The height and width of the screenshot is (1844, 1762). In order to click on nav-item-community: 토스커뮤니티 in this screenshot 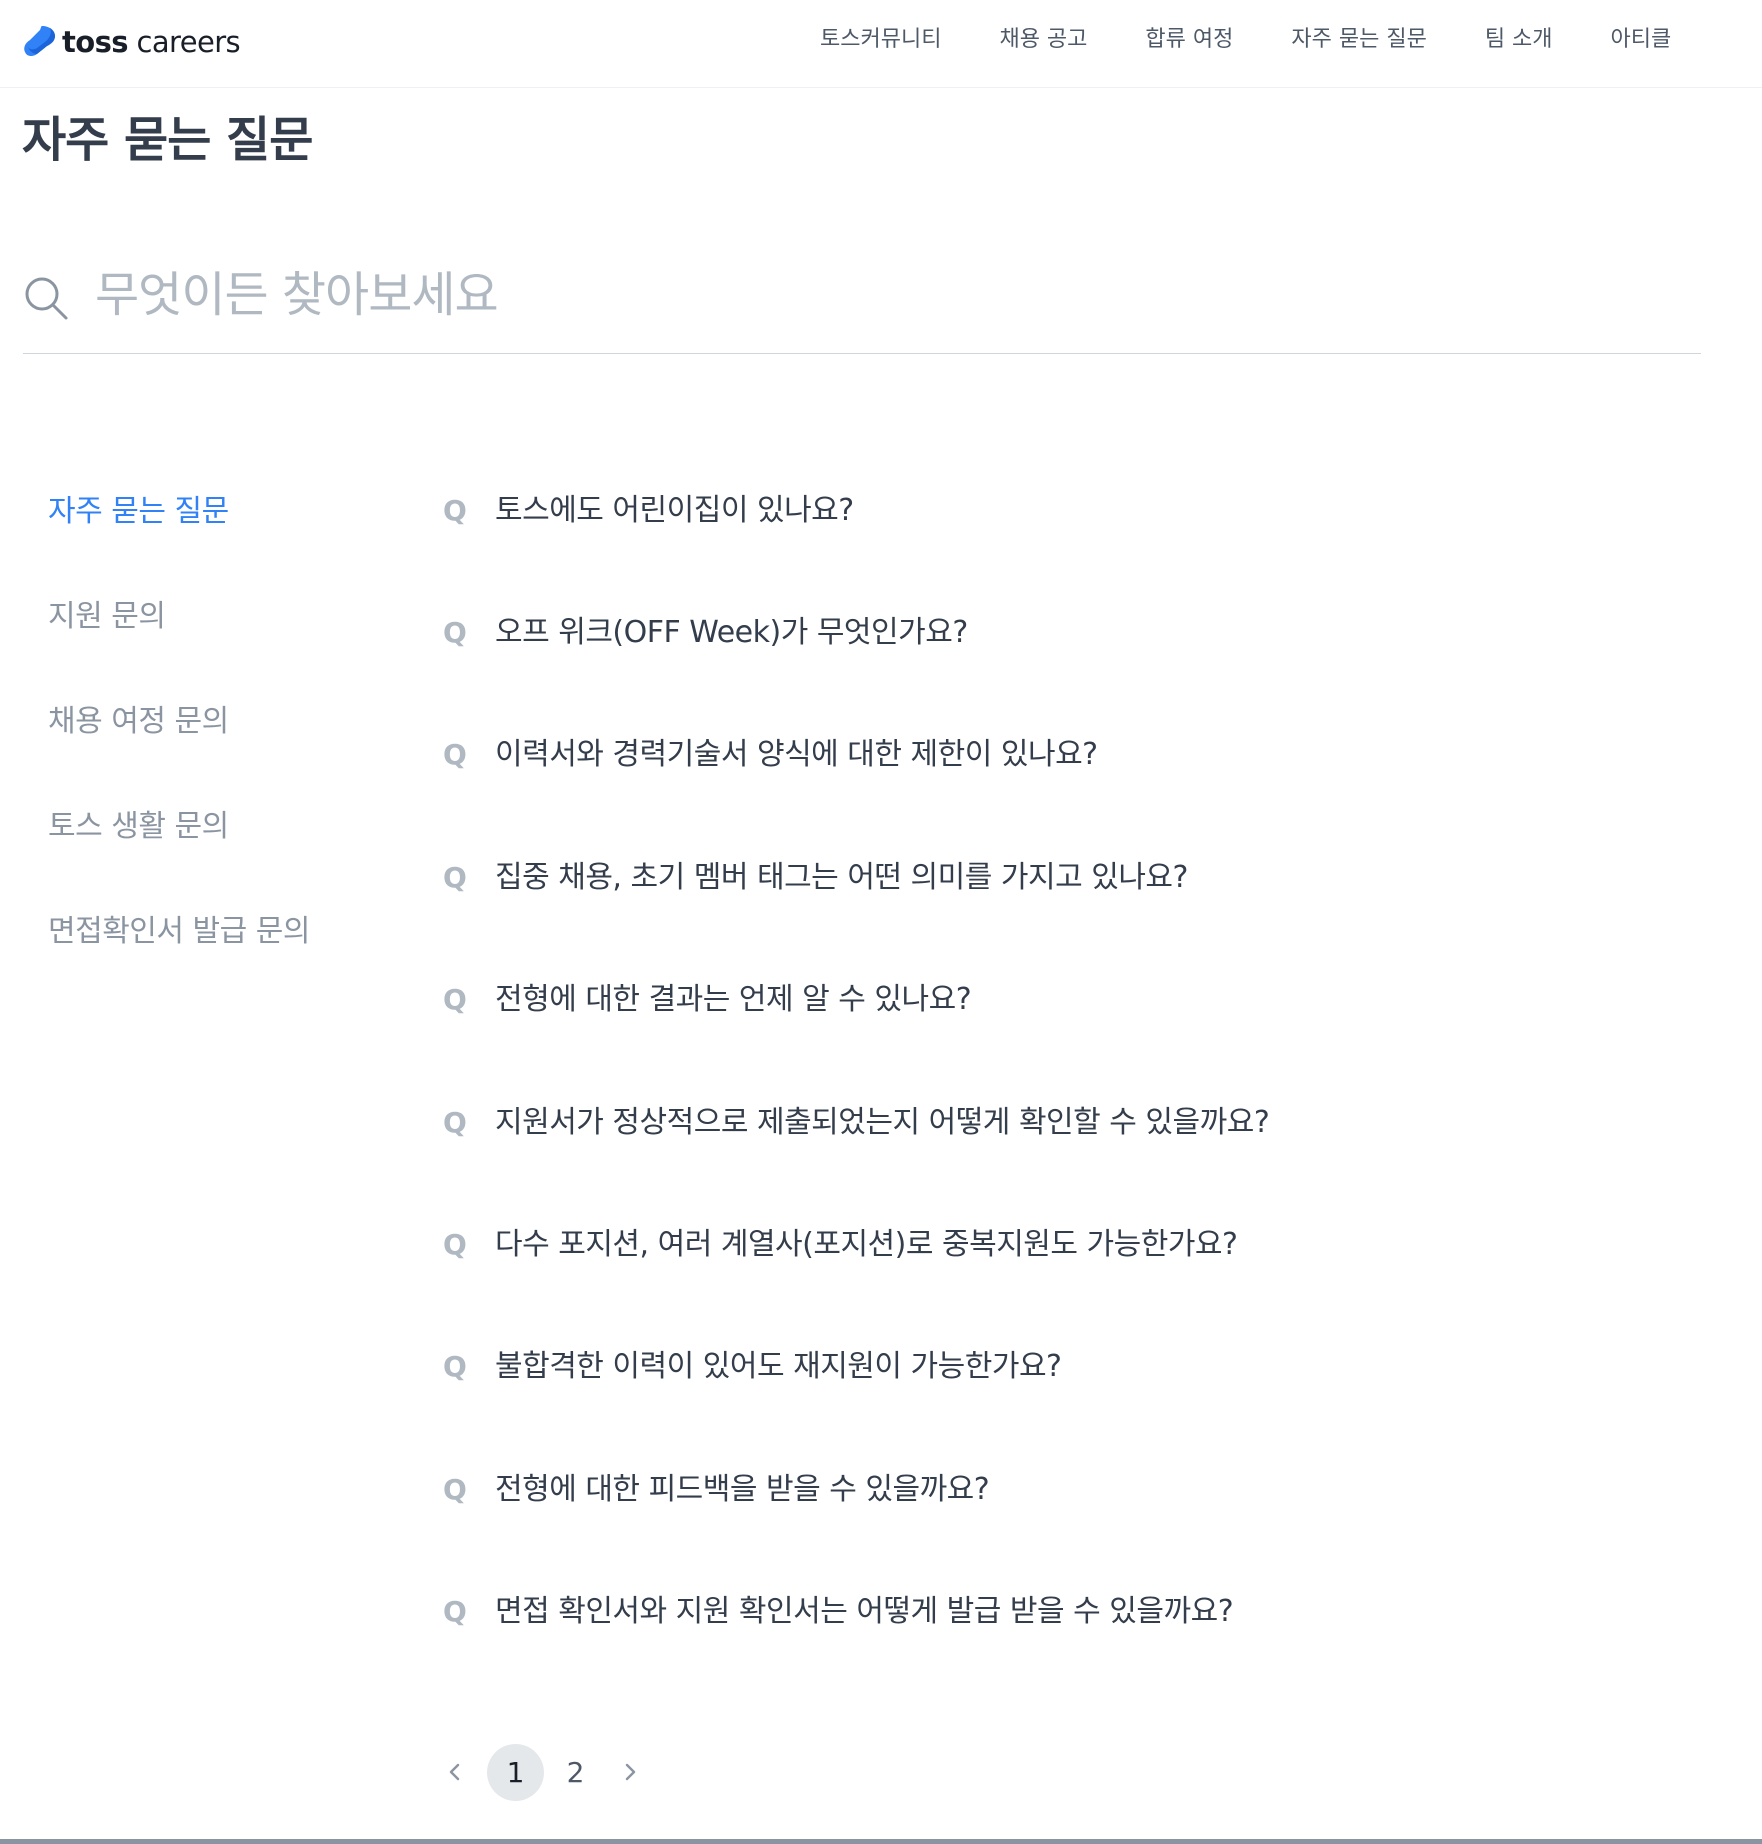, I will do `click(880, 40)`.